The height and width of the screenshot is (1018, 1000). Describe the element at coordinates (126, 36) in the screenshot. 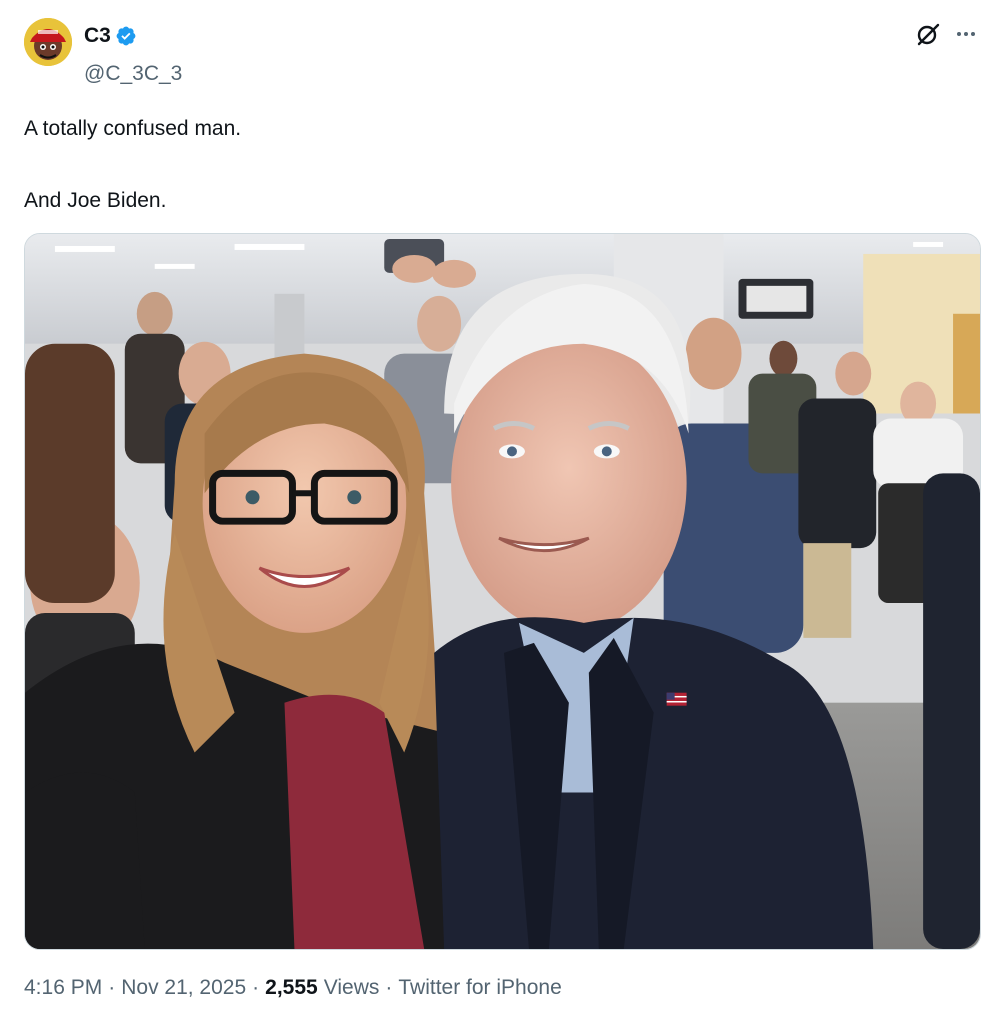

I see `verified-badge-icon` at that location.